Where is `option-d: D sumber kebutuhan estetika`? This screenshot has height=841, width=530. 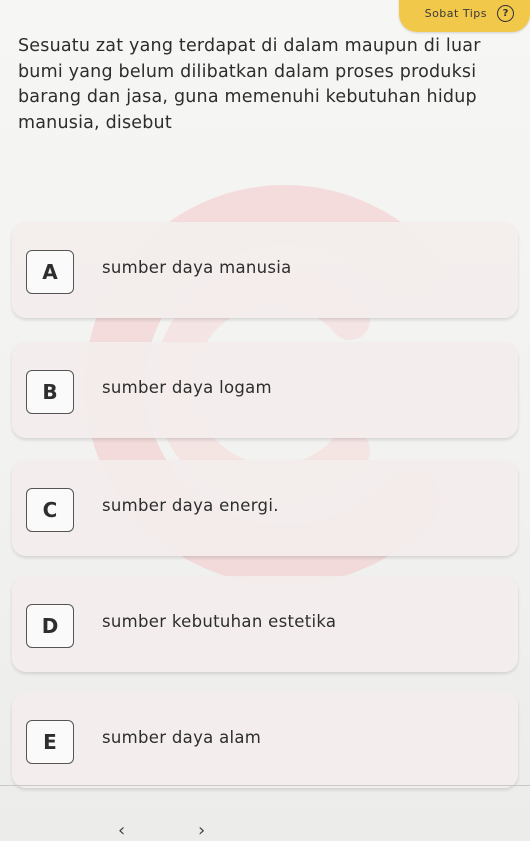 option-d: D sumber kebutuhan estetika is located at coordinates (265, 624).